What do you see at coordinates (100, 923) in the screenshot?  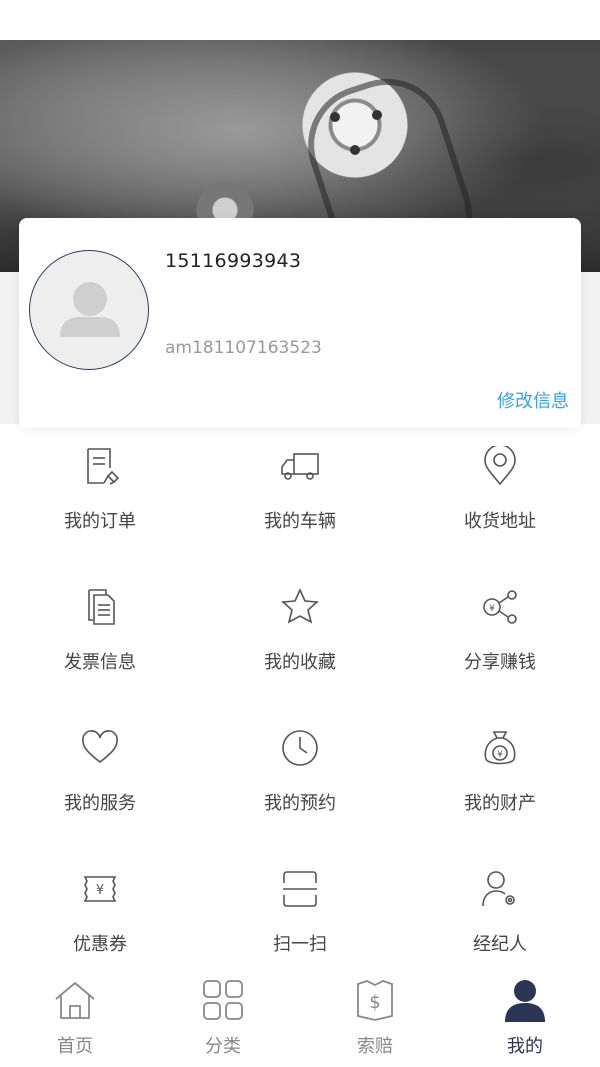 I see `menu-item-coupons: ¥ 优惠券` at bounding box center [100, 923].